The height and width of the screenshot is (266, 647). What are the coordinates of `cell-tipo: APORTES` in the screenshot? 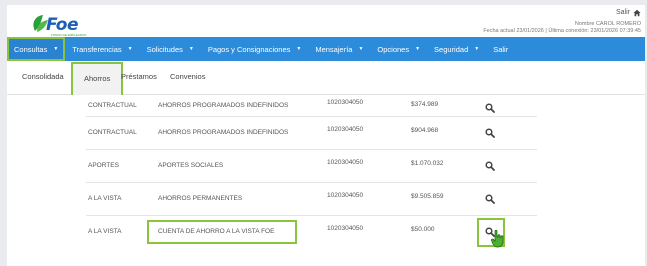 It's located at (103, 165).